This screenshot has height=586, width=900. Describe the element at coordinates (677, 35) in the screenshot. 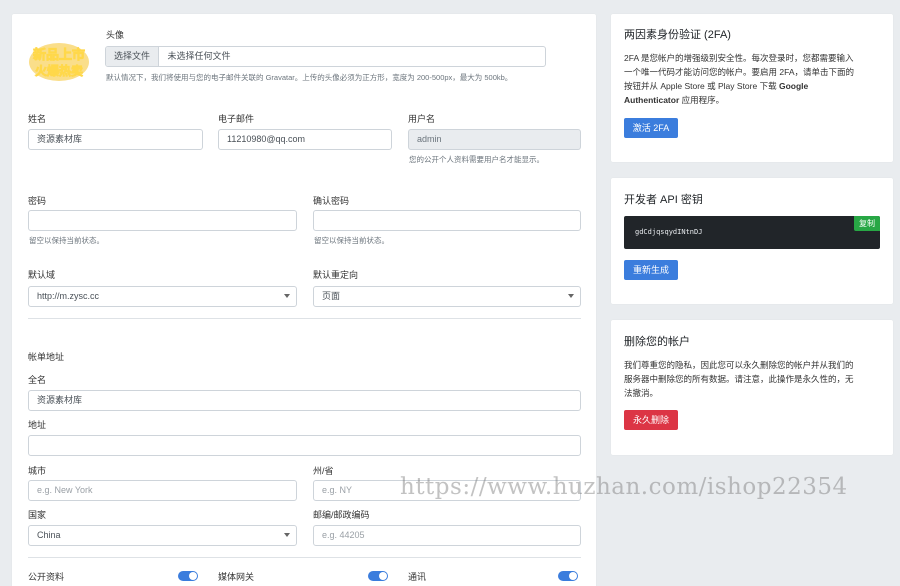

I see `twofa-title: 两因素身份验证 (2FA)` at that location.